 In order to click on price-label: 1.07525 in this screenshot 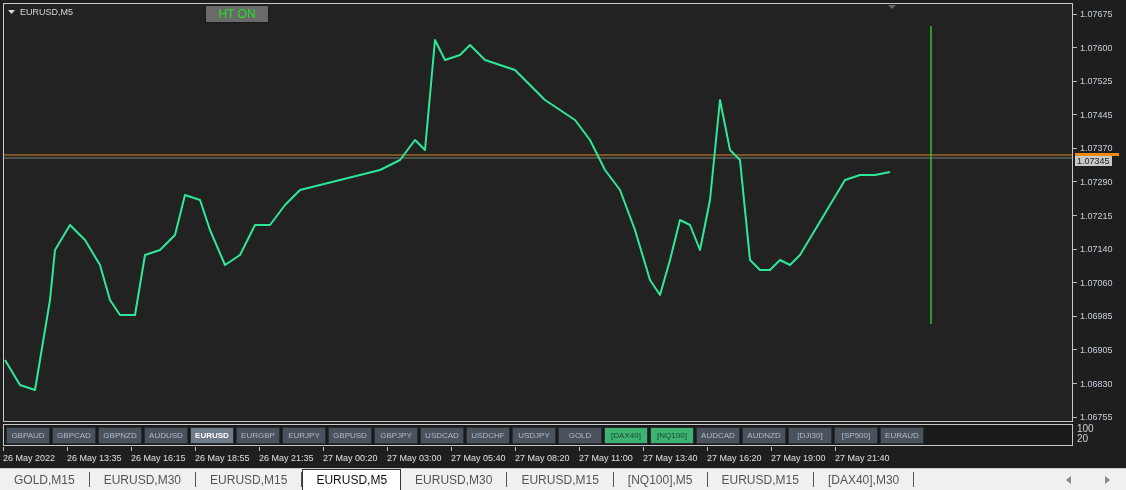, I will do `click(1096, 81)`.